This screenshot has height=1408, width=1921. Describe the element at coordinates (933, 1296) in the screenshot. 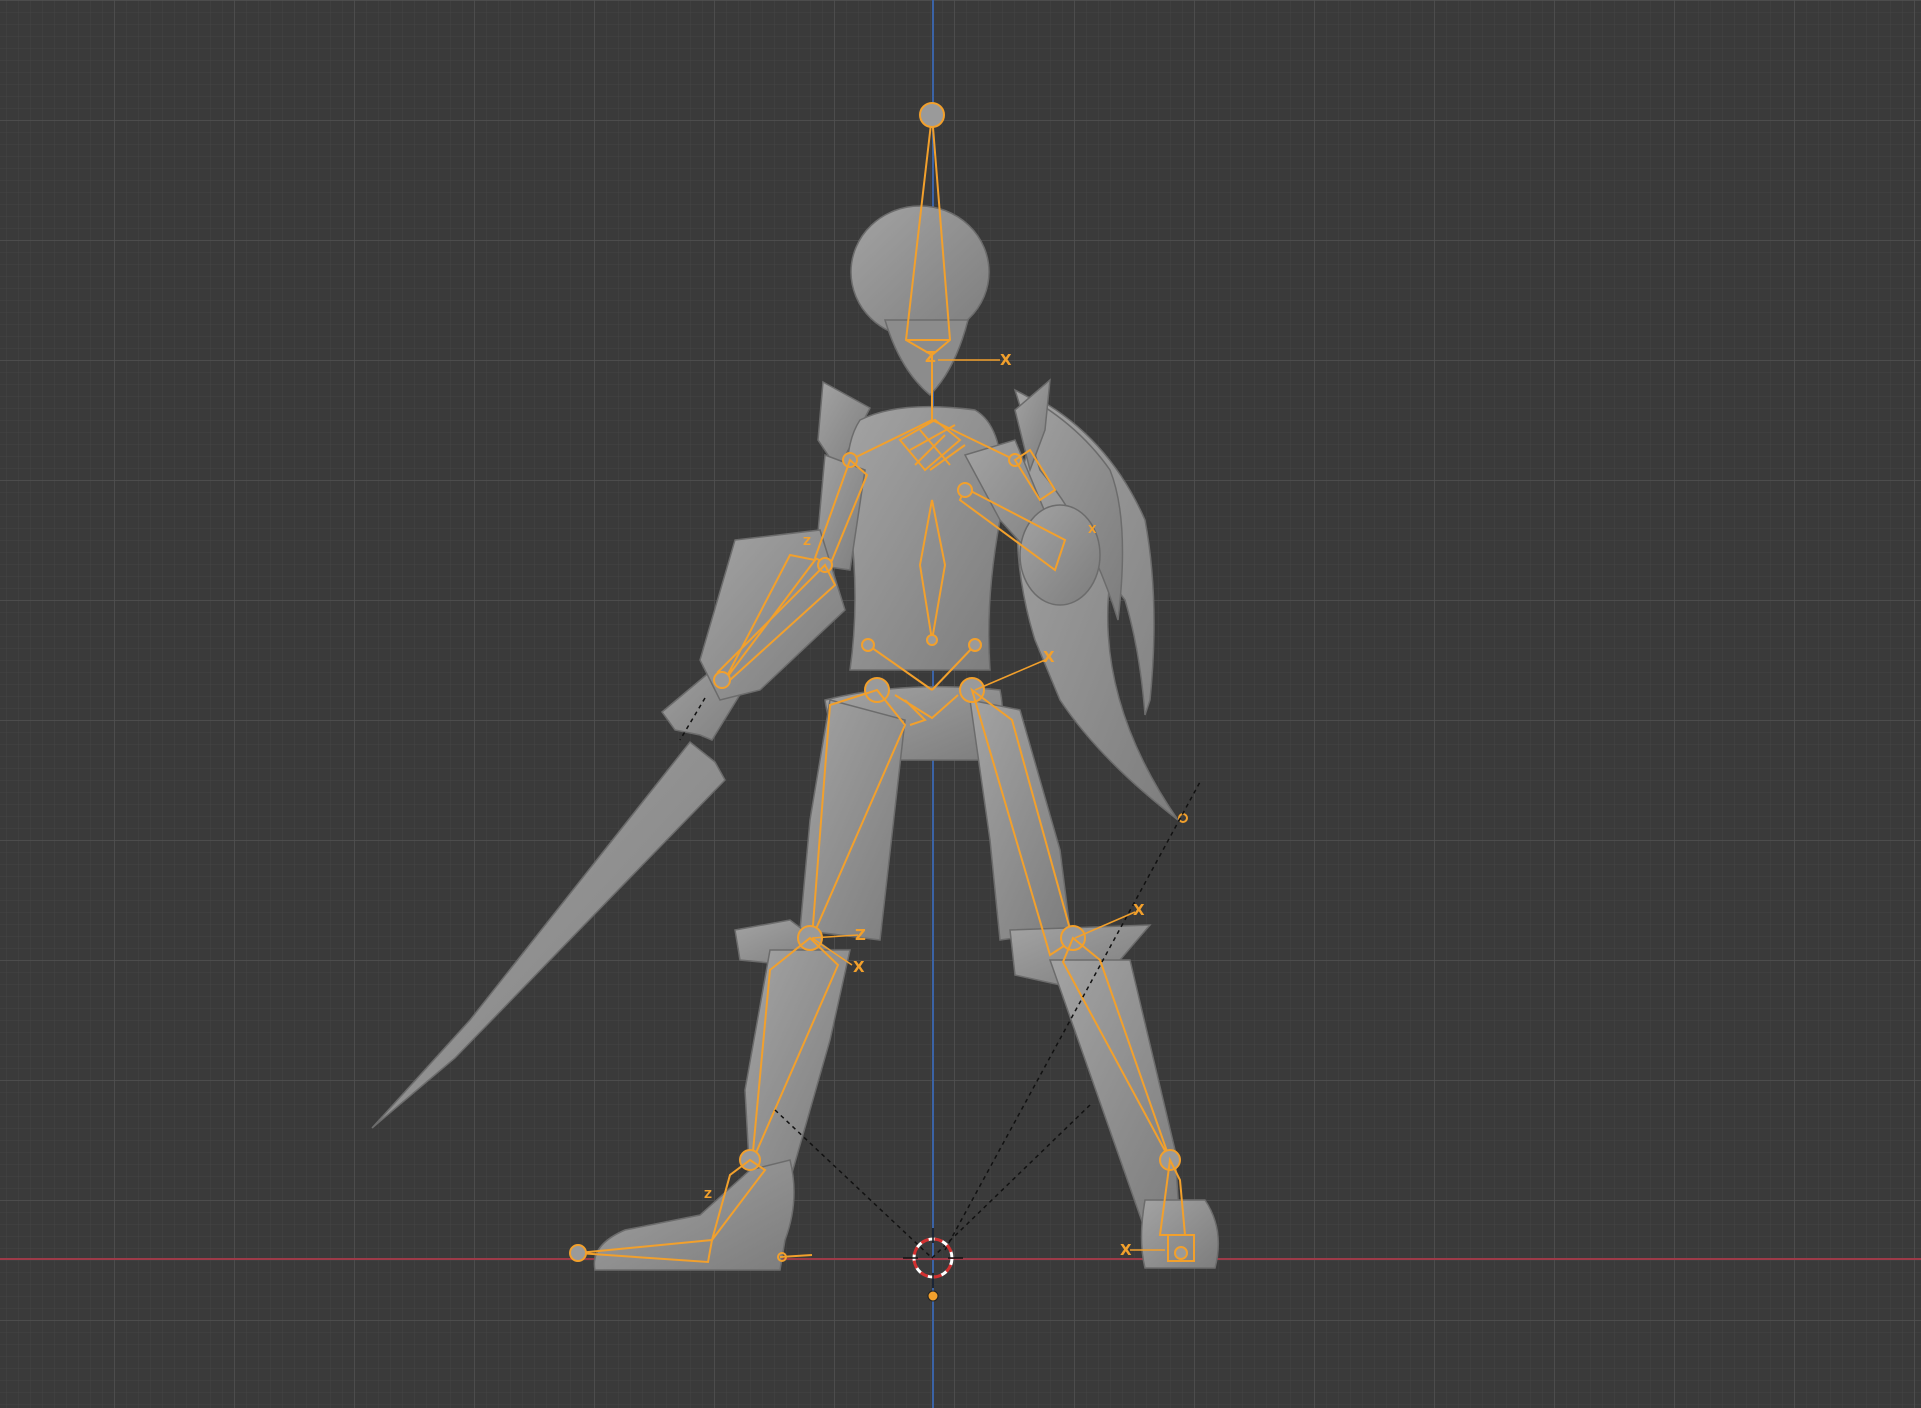

I see `object-origin` at that location.